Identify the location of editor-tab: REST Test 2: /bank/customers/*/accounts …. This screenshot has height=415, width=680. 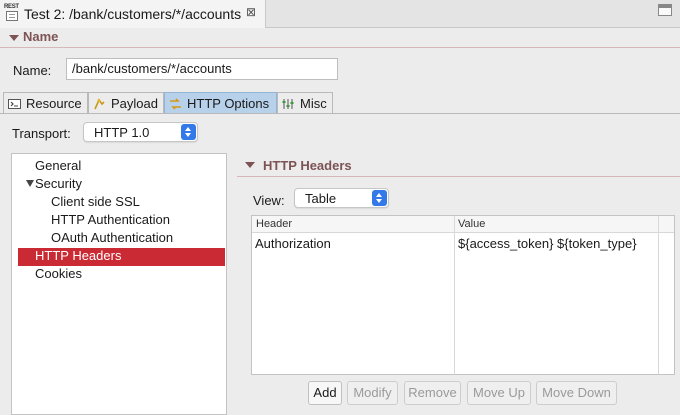
(133, 14).